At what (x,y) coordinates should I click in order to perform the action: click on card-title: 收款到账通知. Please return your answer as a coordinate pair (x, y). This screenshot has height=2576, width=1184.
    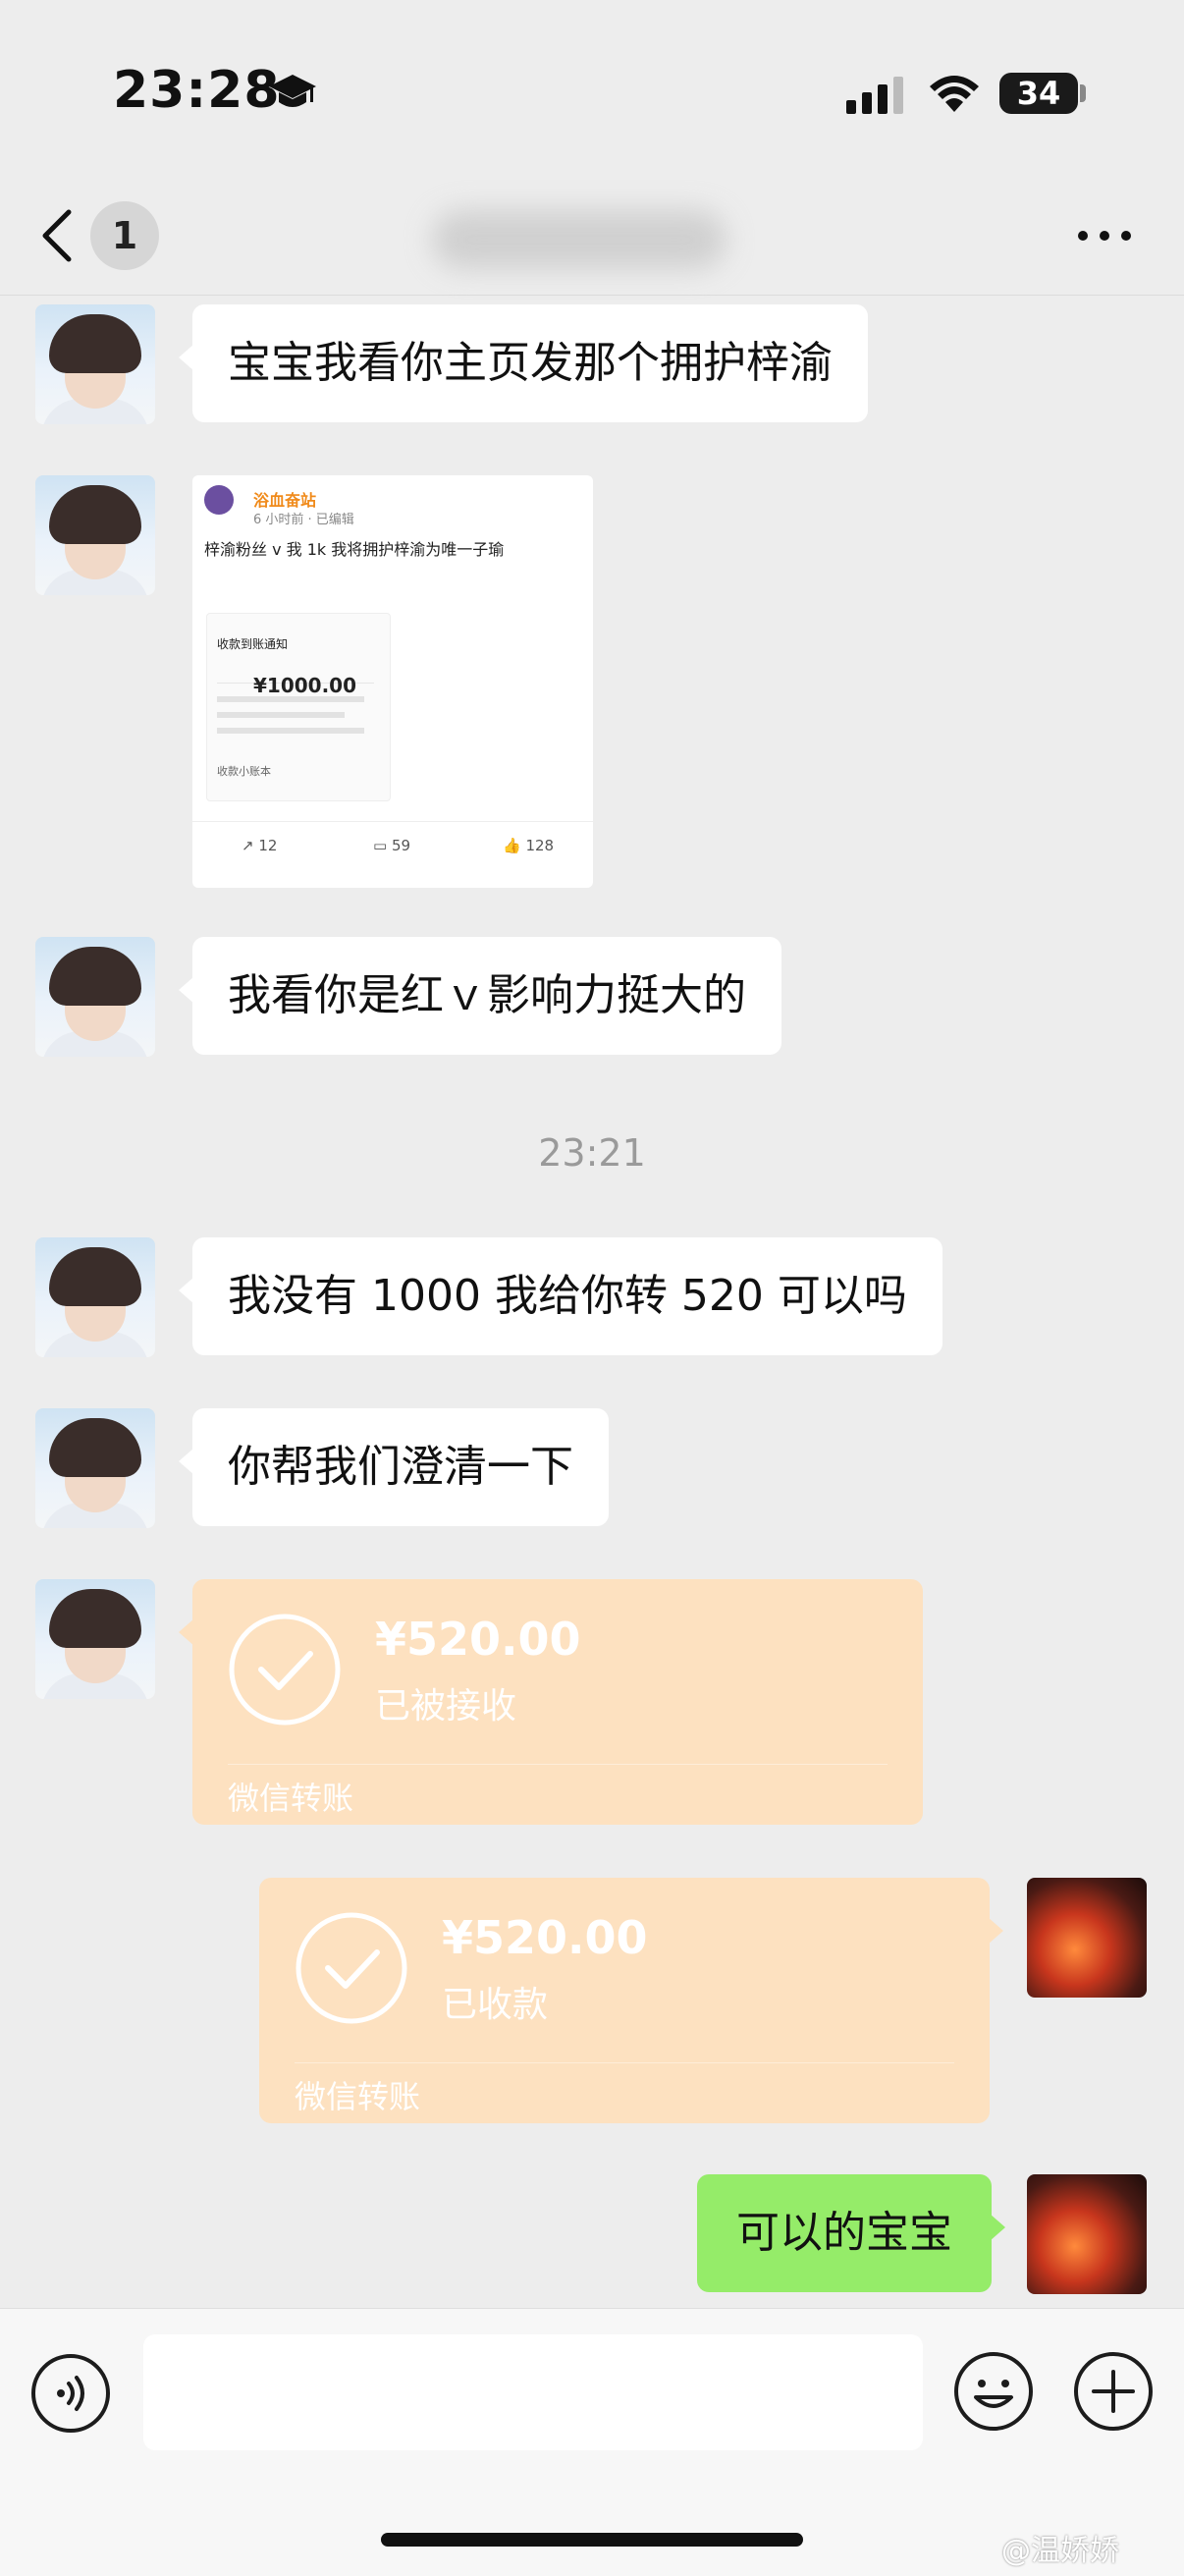
    Looking at the image, I should click on (253, 644).